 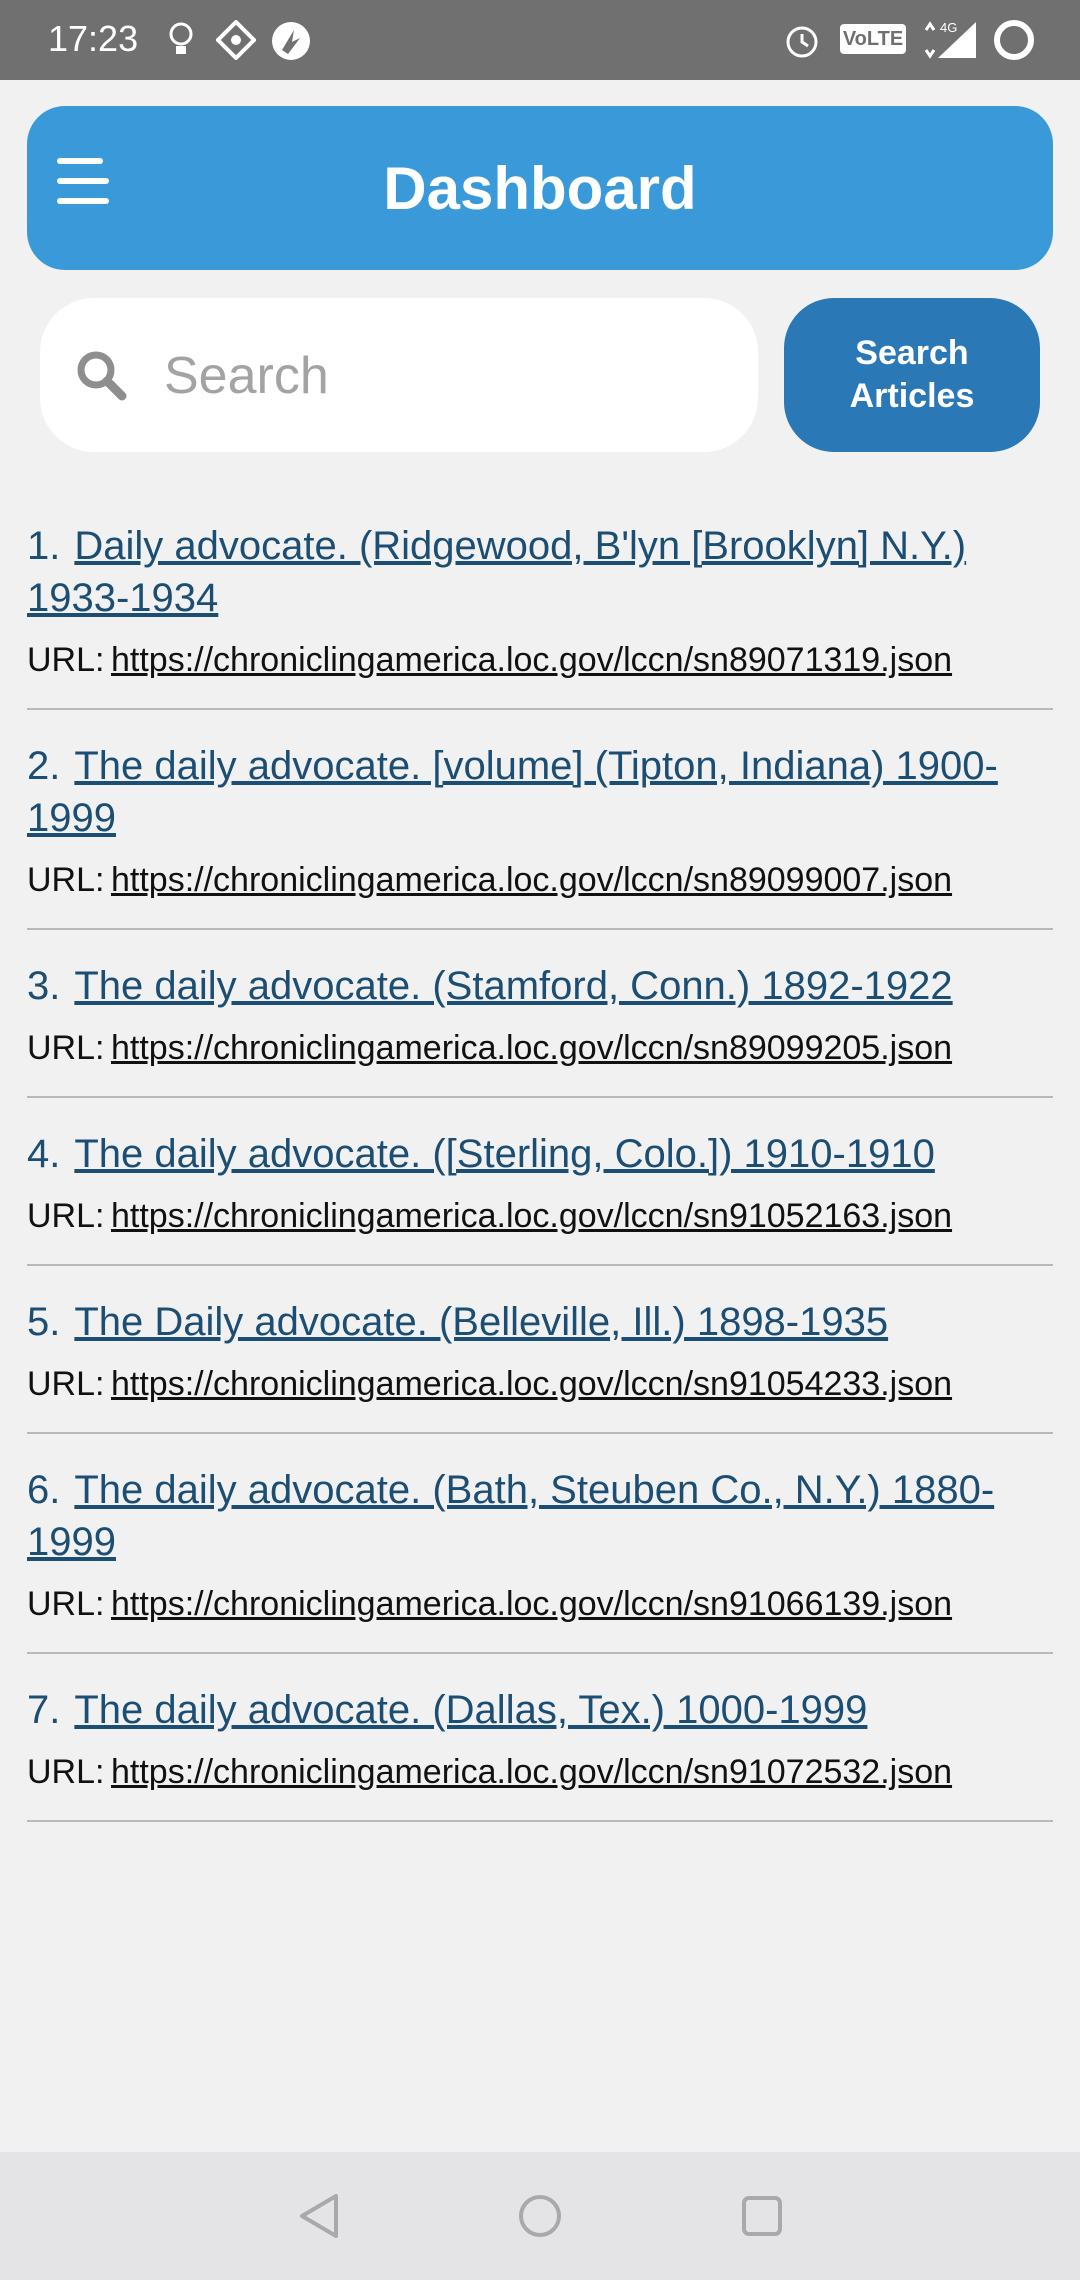 I want to click on signal-4g-icon: 4G, so click(x=950, y=39).